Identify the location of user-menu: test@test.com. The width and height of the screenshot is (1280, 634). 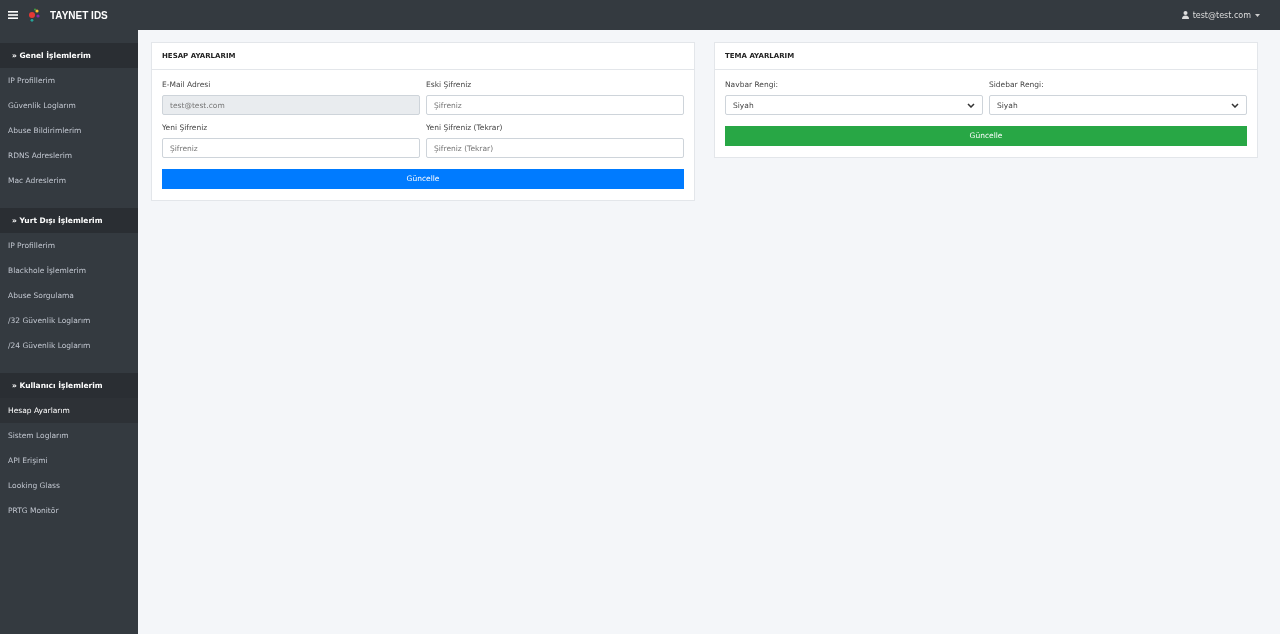
(1220, 15).